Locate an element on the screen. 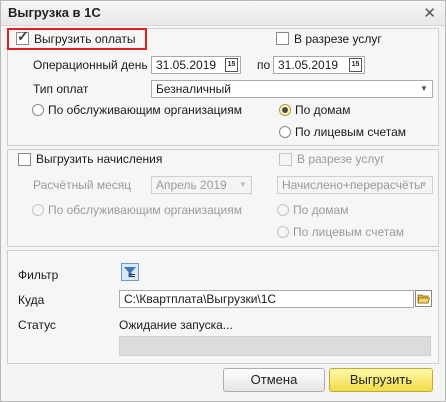 This screenshot has height=402, width=446. filter-label: Фильтр is located at coordinates (38, 275).